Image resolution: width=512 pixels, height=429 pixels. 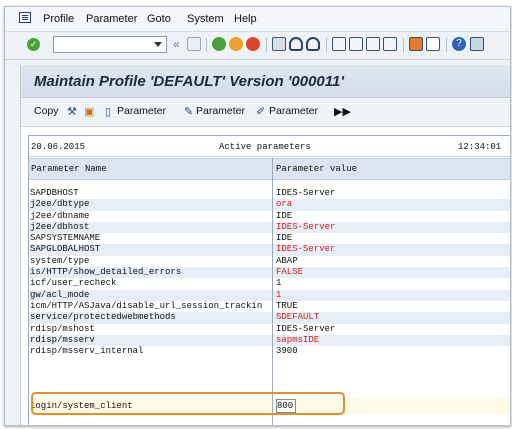 I want to click on column-header-value: Parameter value, so click(x=317, y=169).